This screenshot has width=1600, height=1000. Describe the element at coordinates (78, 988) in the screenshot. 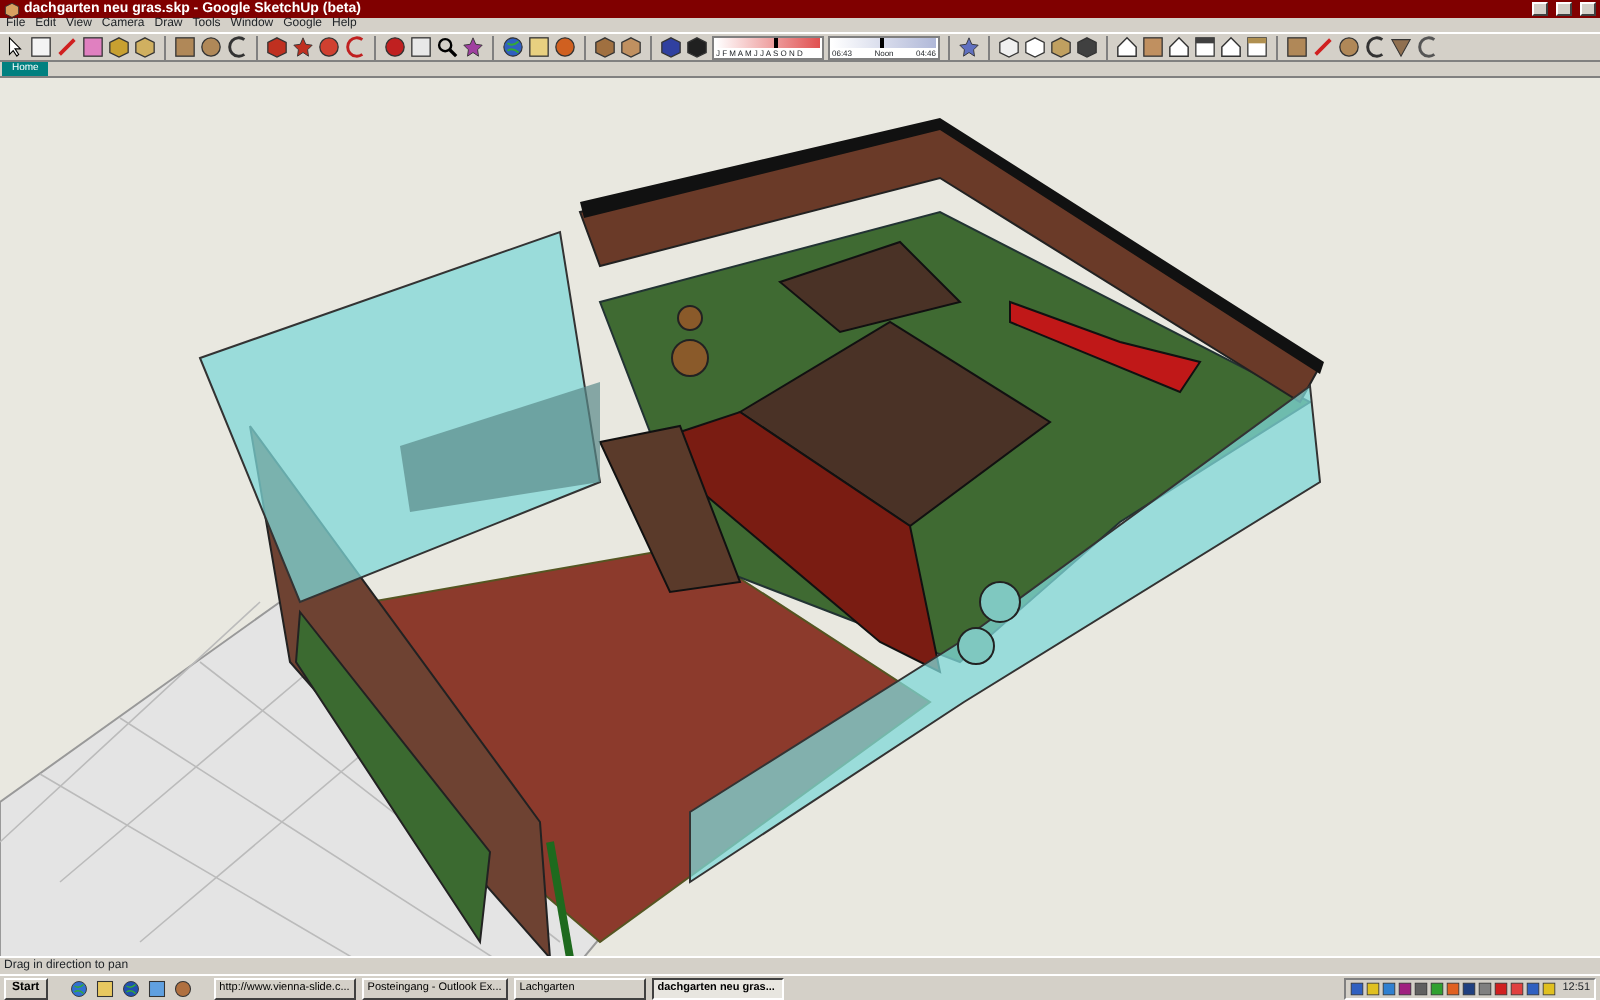

I see `browser-icon` at that location.